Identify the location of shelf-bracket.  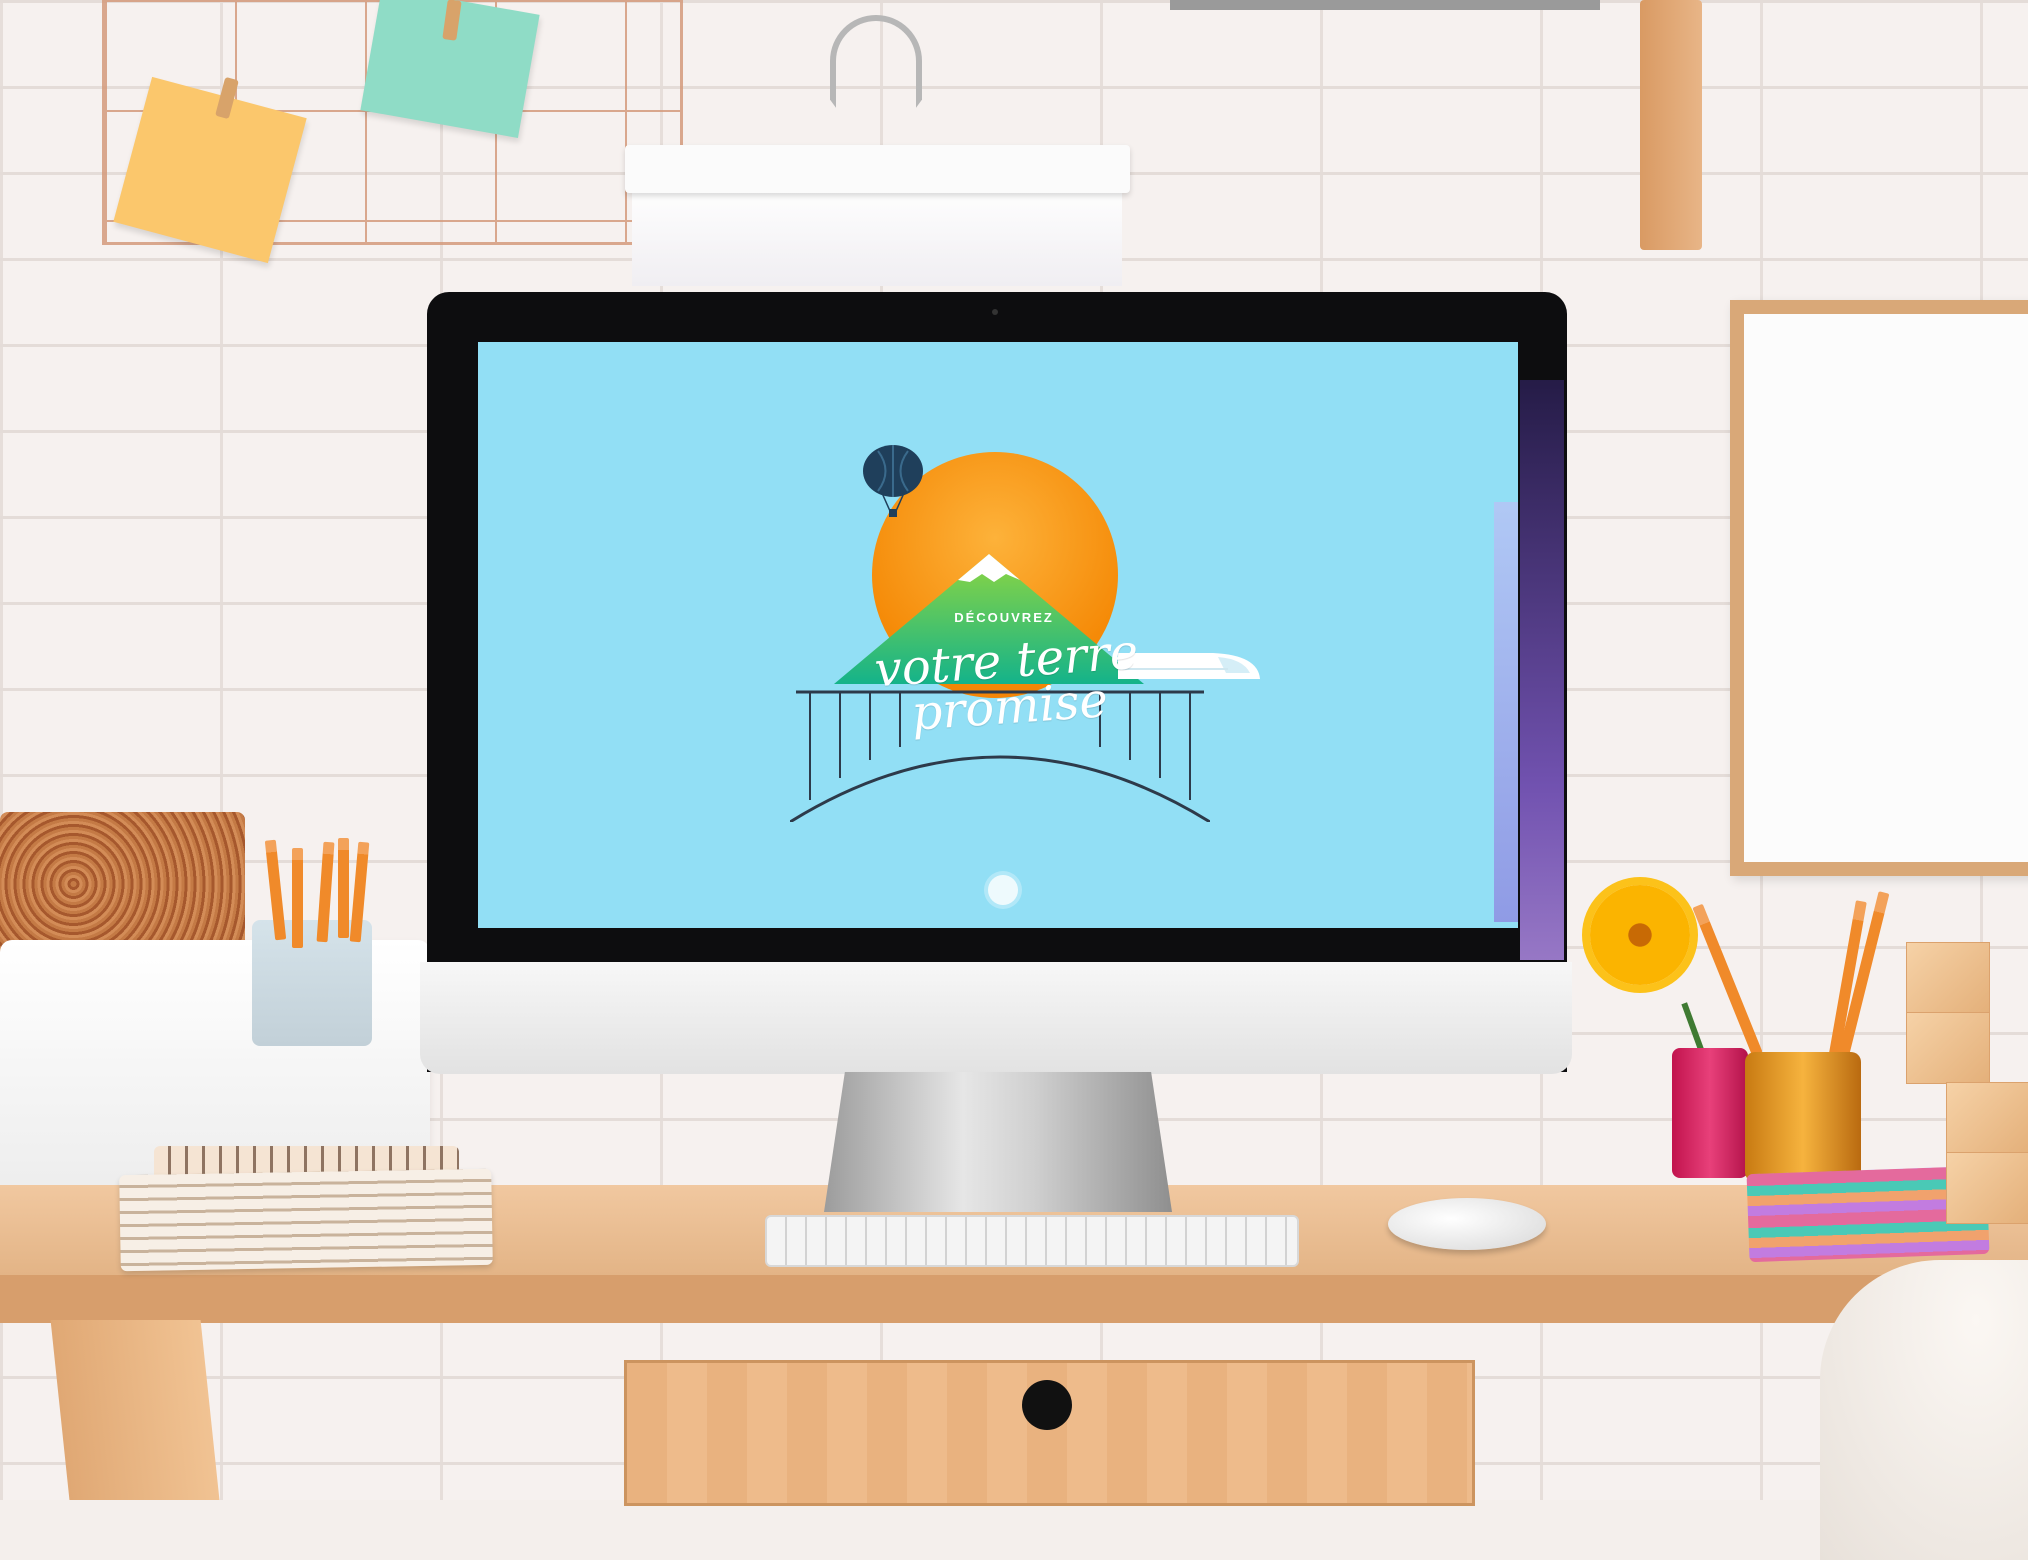
(1671, 125).